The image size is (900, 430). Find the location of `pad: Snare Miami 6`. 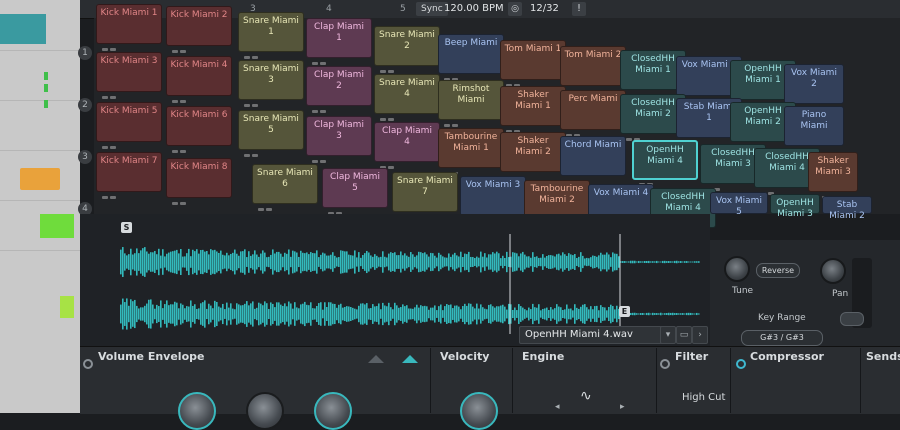

pad: Snare Miami 6 is located at coordinates (285, 187).